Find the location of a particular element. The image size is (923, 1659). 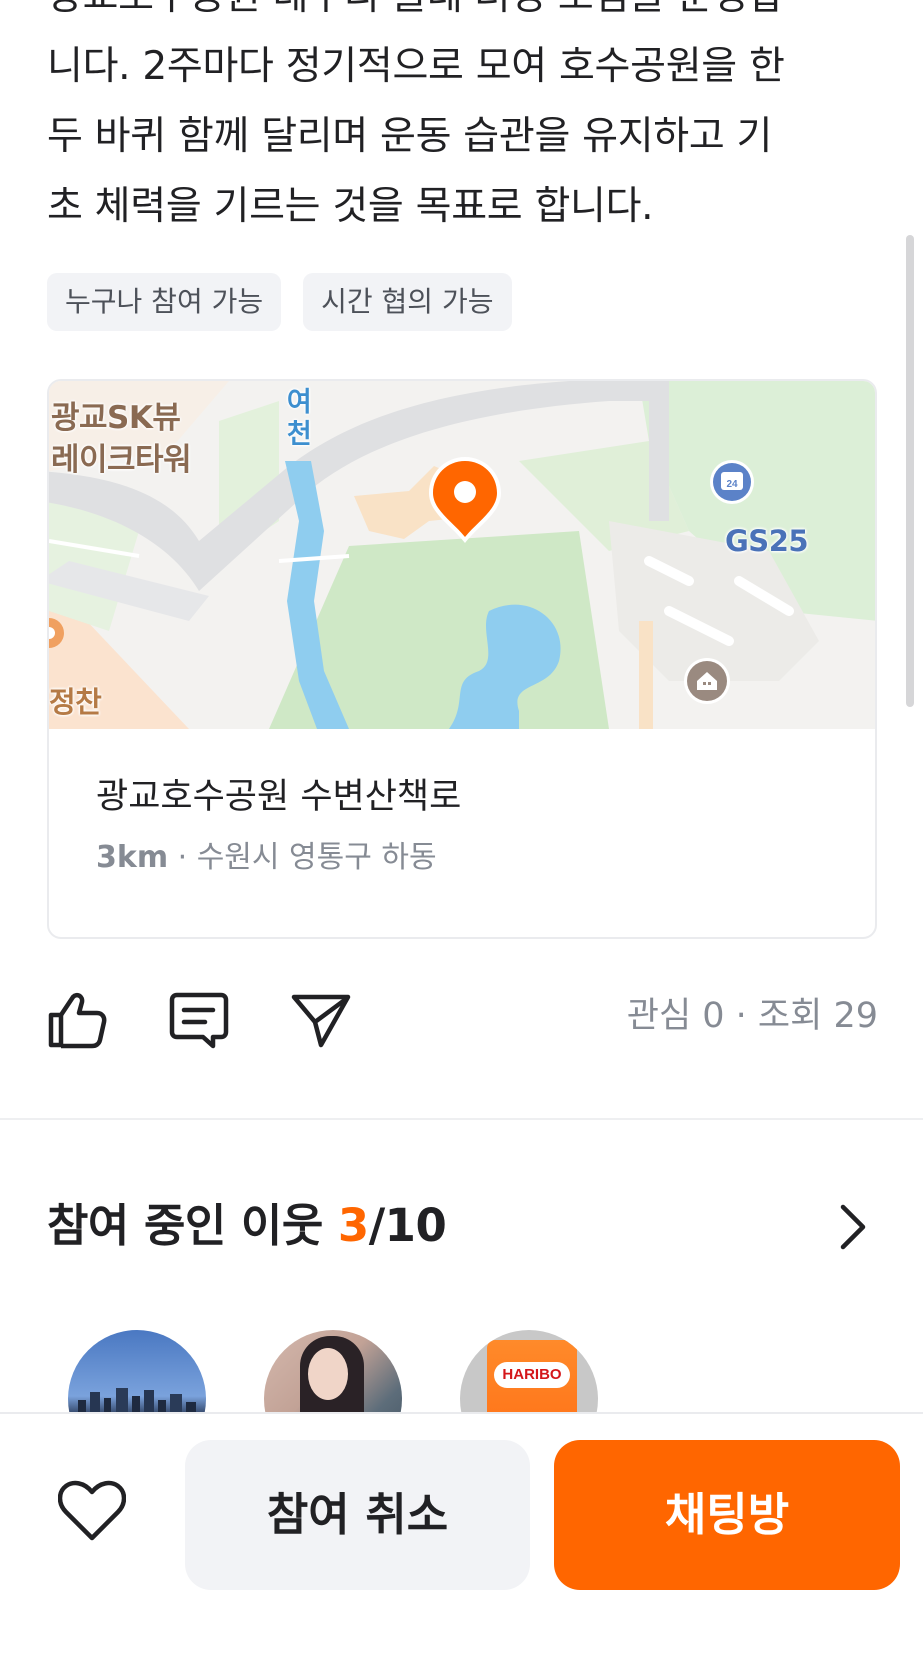

favorite-button is located at coordinates (92, 1513).